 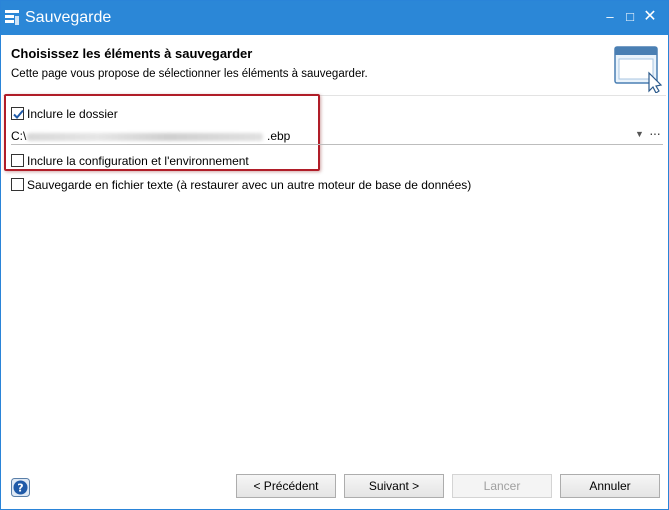 I want to click on path-prefix: C:\, so click(x=19, y=136).